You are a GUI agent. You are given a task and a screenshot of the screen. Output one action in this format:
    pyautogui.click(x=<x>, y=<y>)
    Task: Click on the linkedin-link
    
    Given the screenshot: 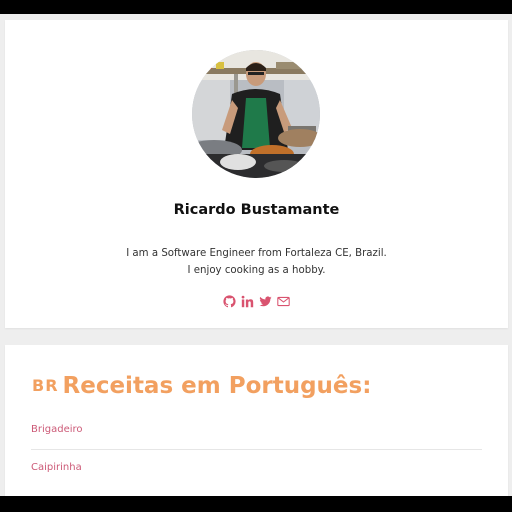 What is the action you would take?
    pyautogui.click(x=247, y=301)
    